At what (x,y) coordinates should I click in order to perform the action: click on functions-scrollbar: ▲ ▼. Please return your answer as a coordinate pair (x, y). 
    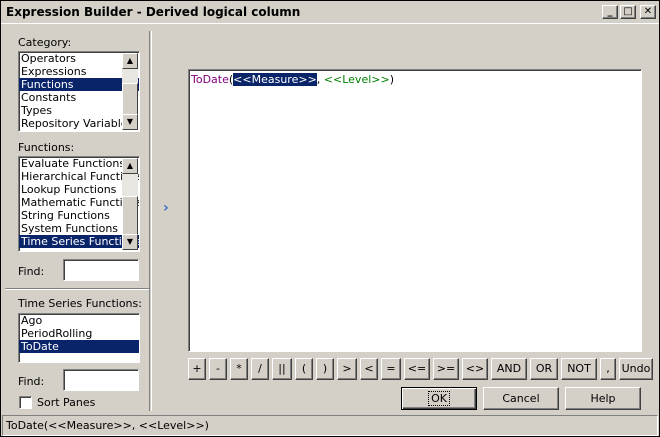
    Looking at the image, I should click on (130, 204).